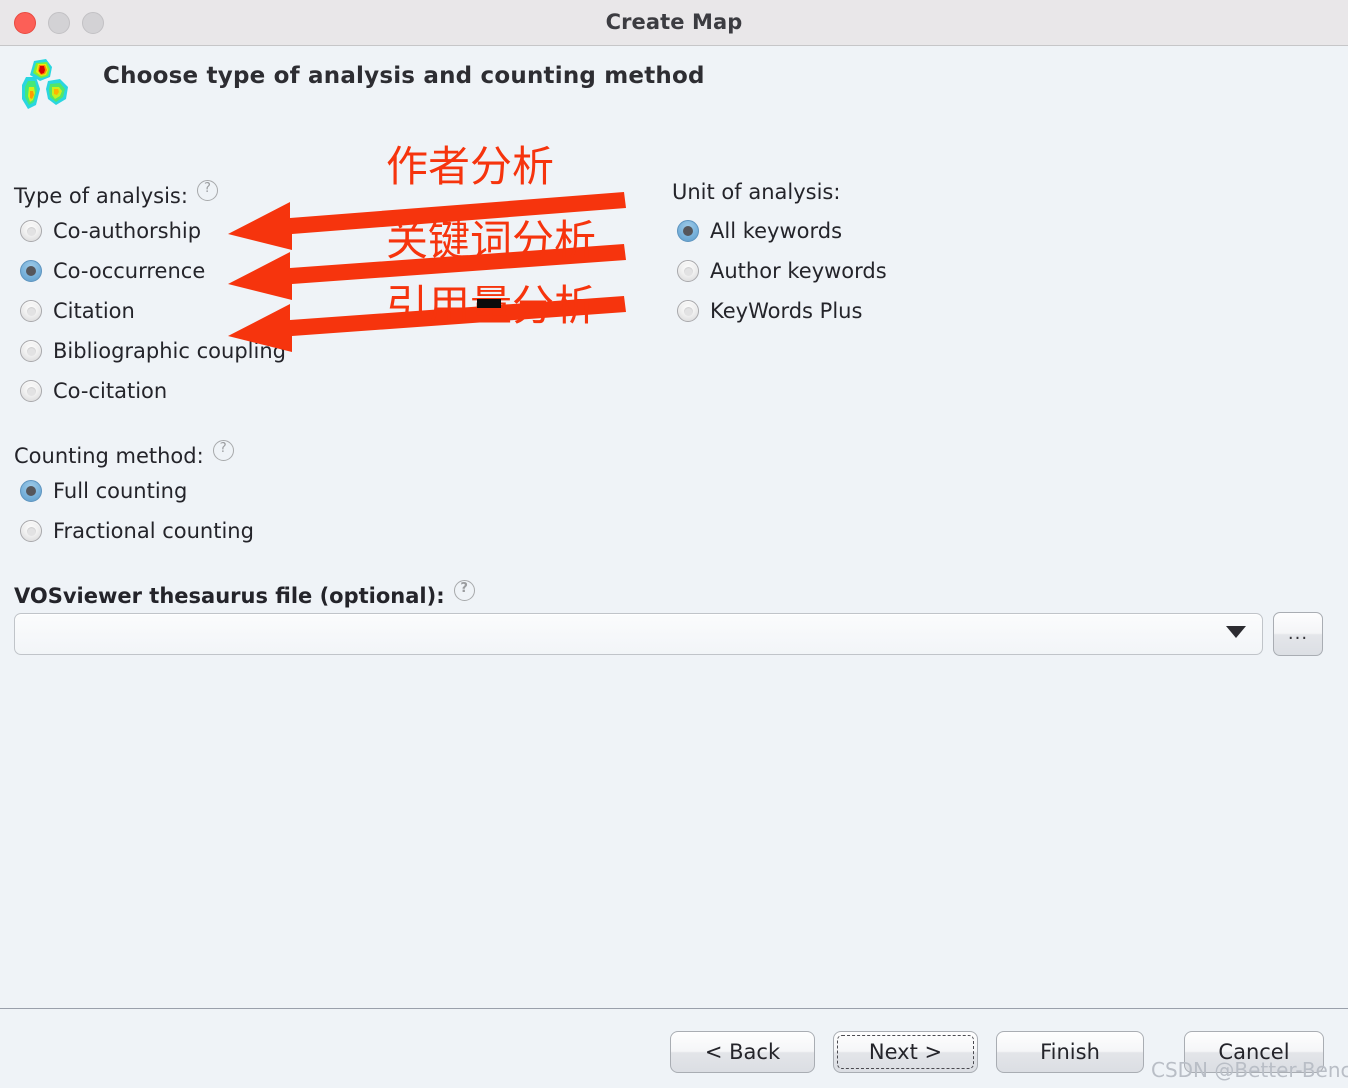 This screenshot has height=1088, width=1348. Describe the element at coordinates (742, 1052) in the screenshot. I see `back-button: < Back` at that location.